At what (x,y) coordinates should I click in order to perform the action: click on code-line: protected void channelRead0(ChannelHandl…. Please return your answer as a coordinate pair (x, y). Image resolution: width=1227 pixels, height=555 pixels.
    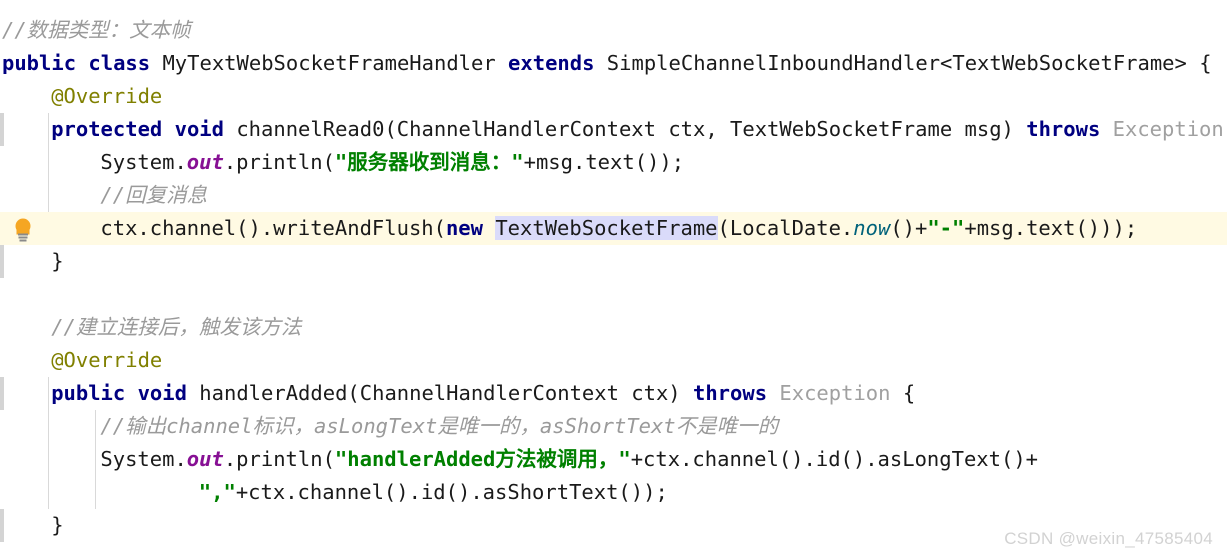
    Looking at the image, I should click on (613, 129).